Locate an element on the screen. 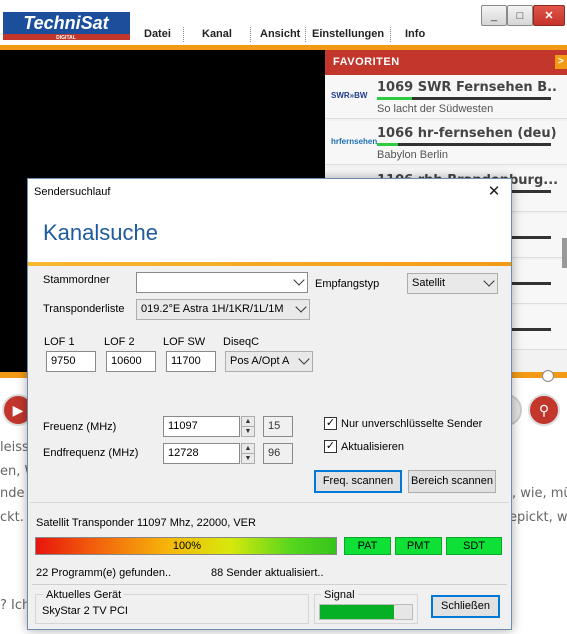 The width and height of the screenshot is (567, 634). channel-logo: hrfernsehen is located at coordinates (354, 141).